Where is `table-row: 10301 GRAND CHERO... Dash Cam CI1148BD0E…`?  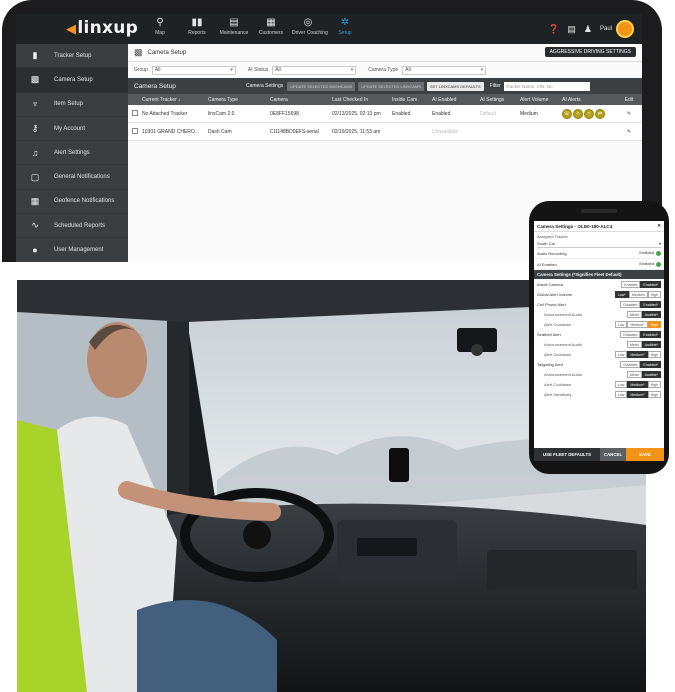
table-row: 10301 GRAND CHERO... Dash Cam CI1148BD0E… is located at coordinates (385, 132).